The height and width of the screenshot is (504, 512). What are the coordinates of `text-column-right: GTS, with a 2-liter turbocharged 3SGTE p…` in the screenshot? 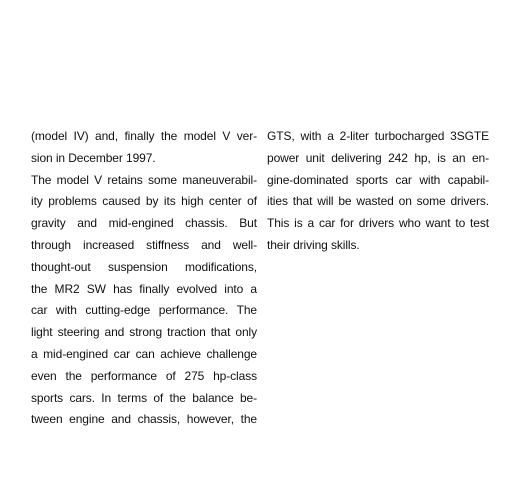 It's located at (378, 191).